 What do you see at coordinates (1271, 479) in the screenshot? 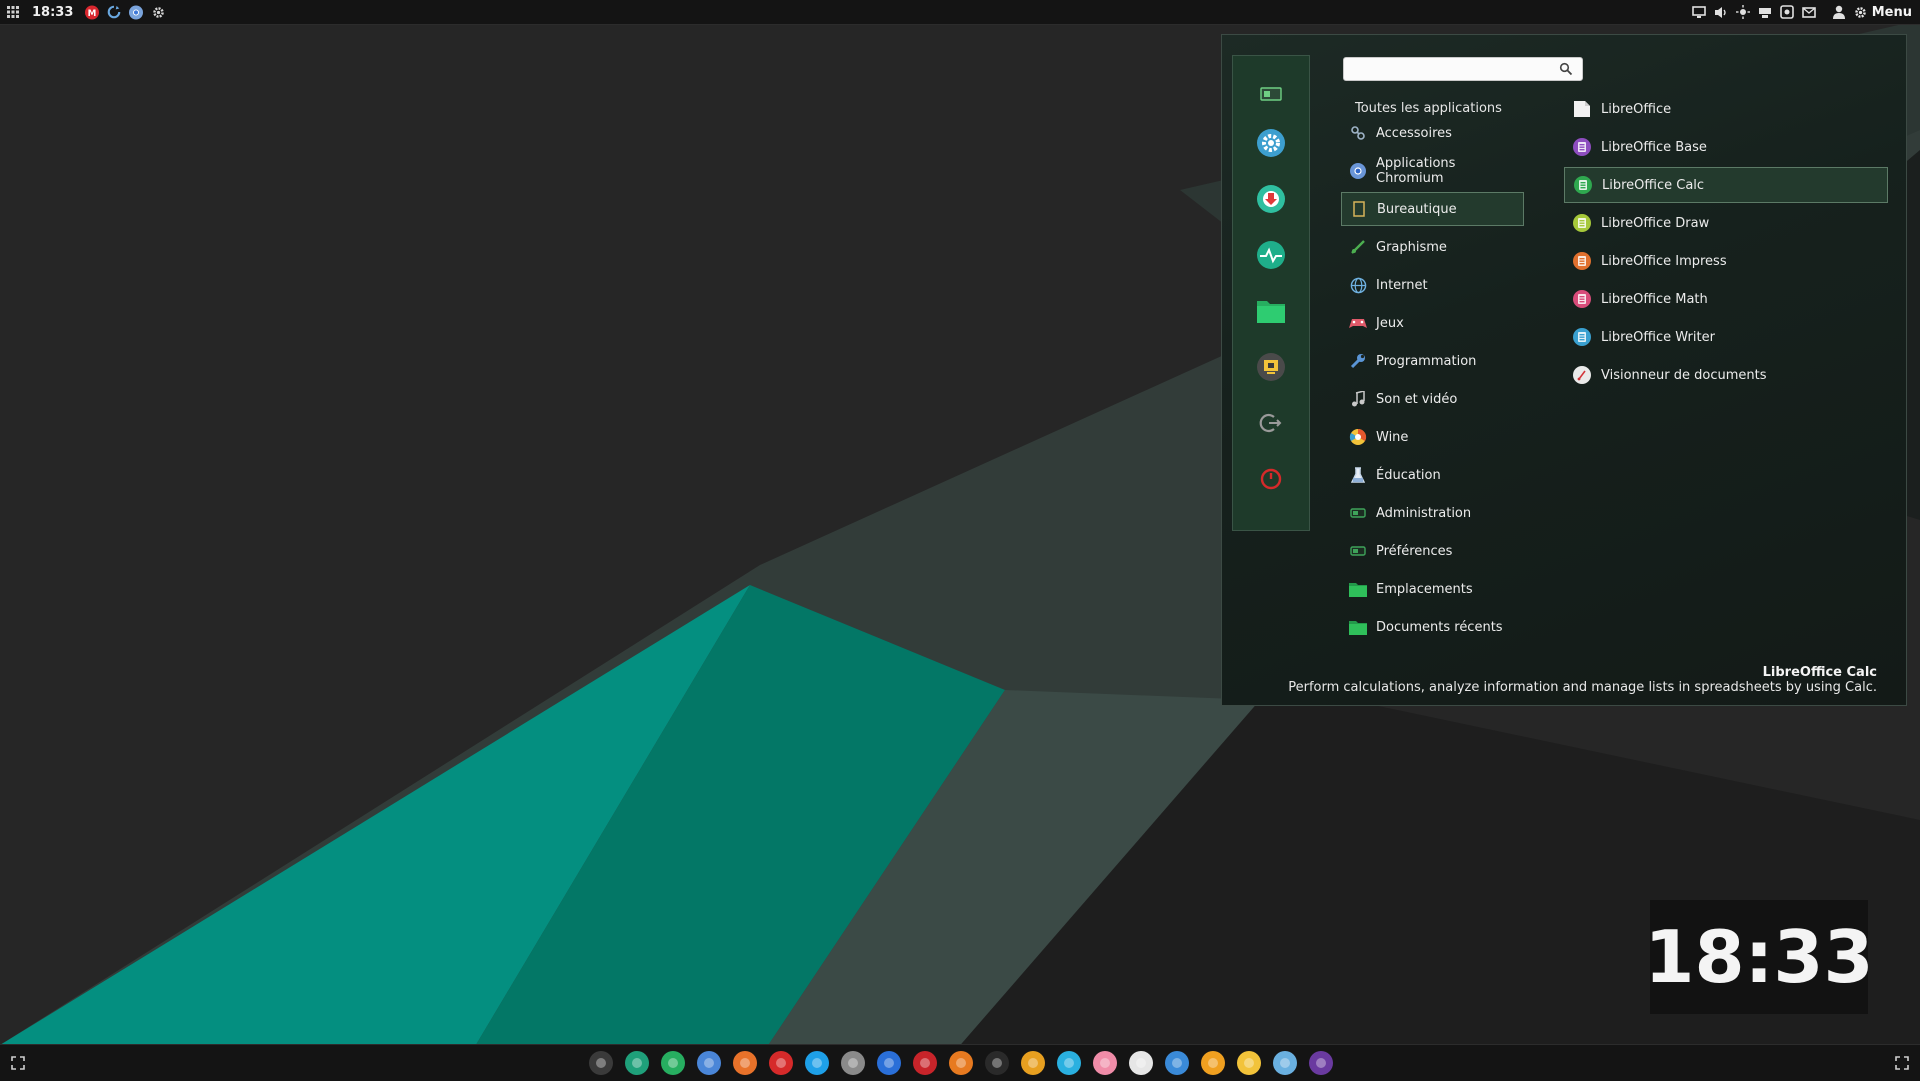
I see `sidebar-power` at bounding box center [1271, 479].